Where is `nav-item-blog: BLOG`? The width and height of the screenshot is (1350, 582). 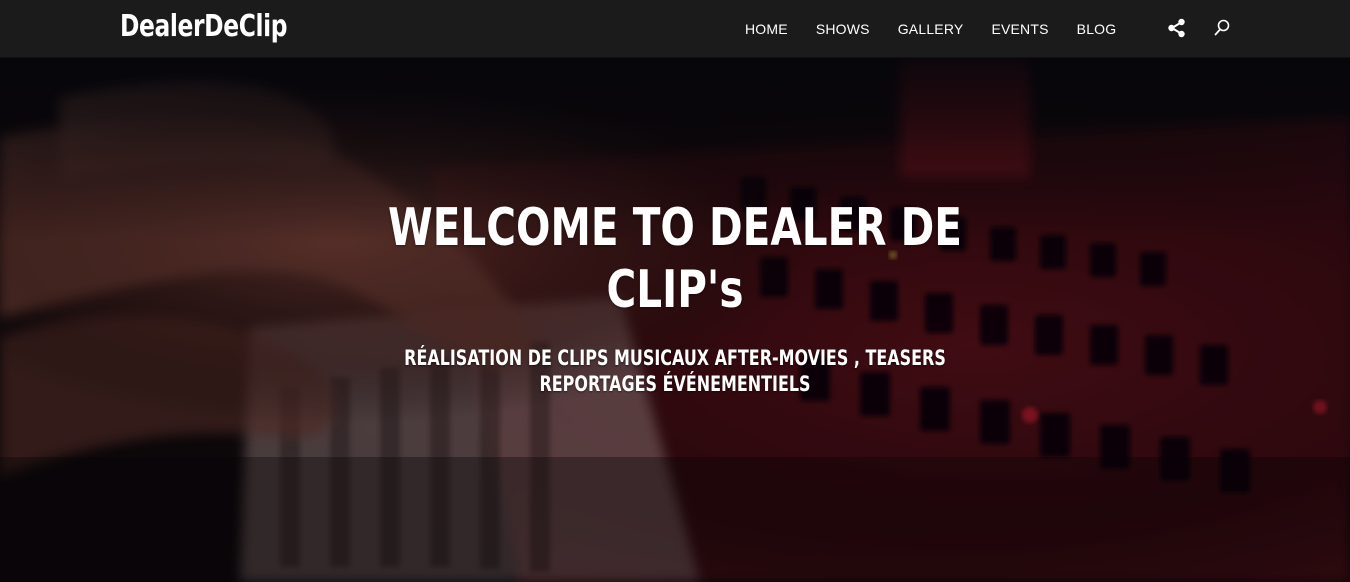
nav-item-blog: BLOG is located at coordinates (1097, 29).